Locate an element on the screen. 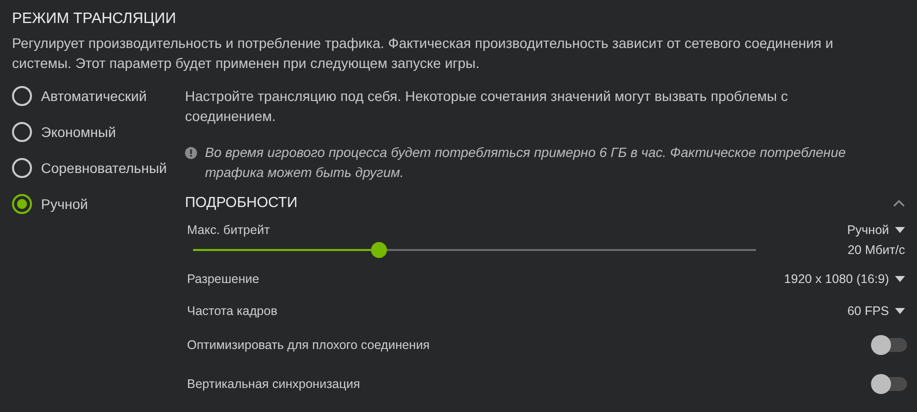 This screenshot has width=917, height=412. dropdown: 1920 x 1080 (16:9) is located at coordinates (844, 279).